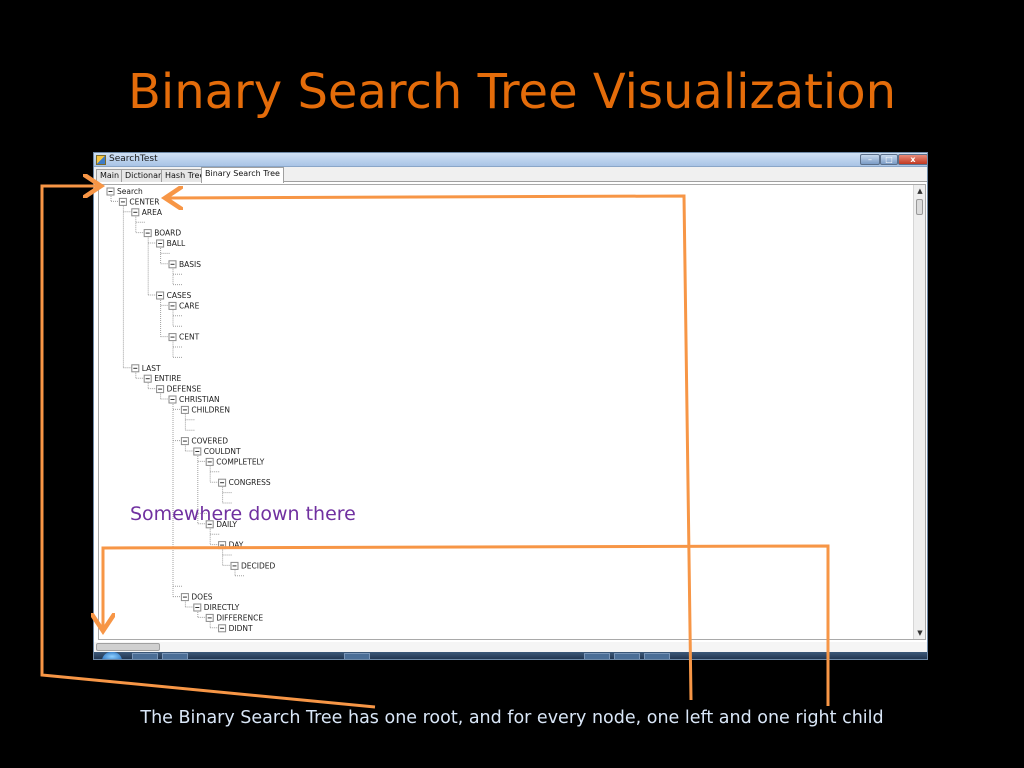 The image size is (1024, 768). I want to click on tree-node-label: COMPLETELY, so click(240, 461).